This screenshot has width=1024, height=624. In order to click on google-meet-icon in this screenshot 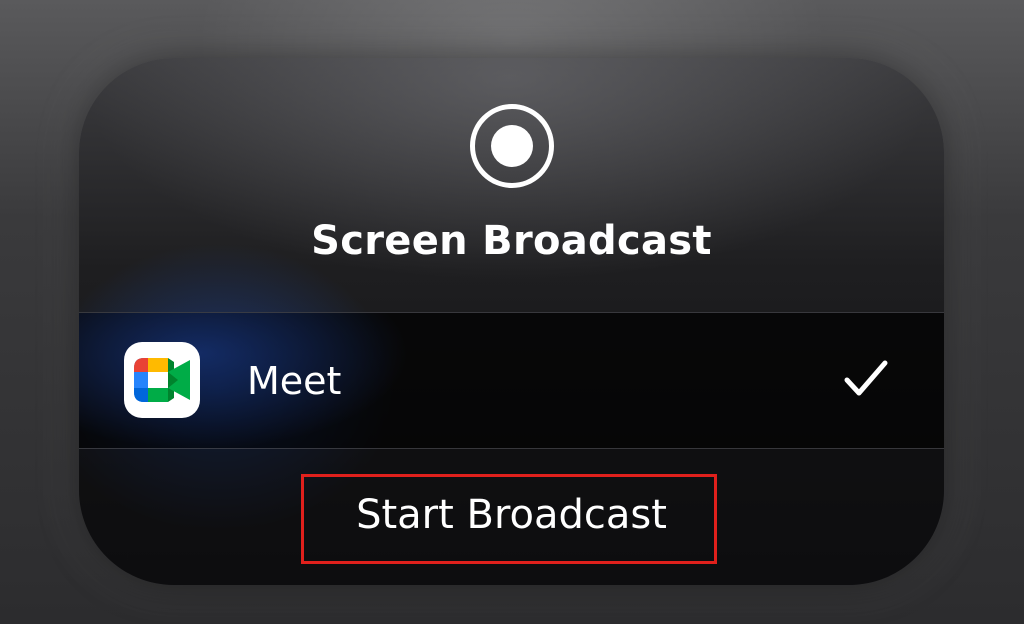, I will do `click(162, 380)`.